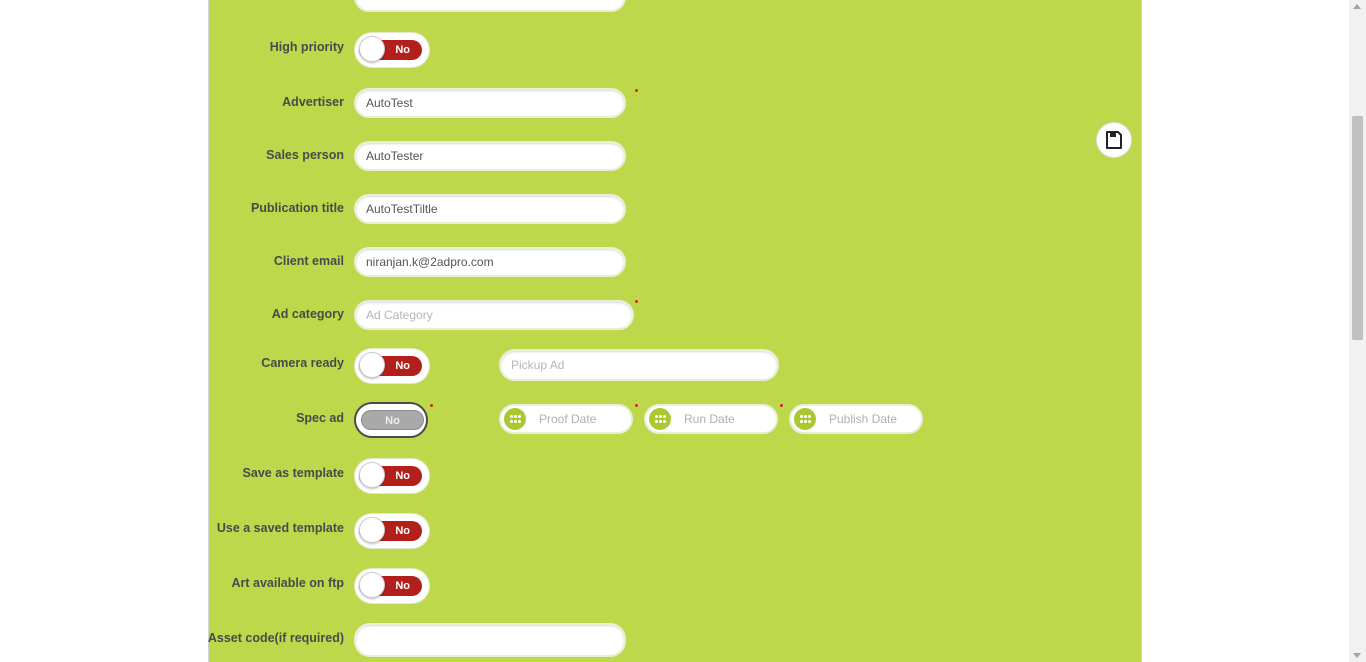 The height and width of the screenshot is (662, 1366). Describe the element at coordinates (490, 156) in the screenshot. I see `sales-person-input: AutoTester` at that location.